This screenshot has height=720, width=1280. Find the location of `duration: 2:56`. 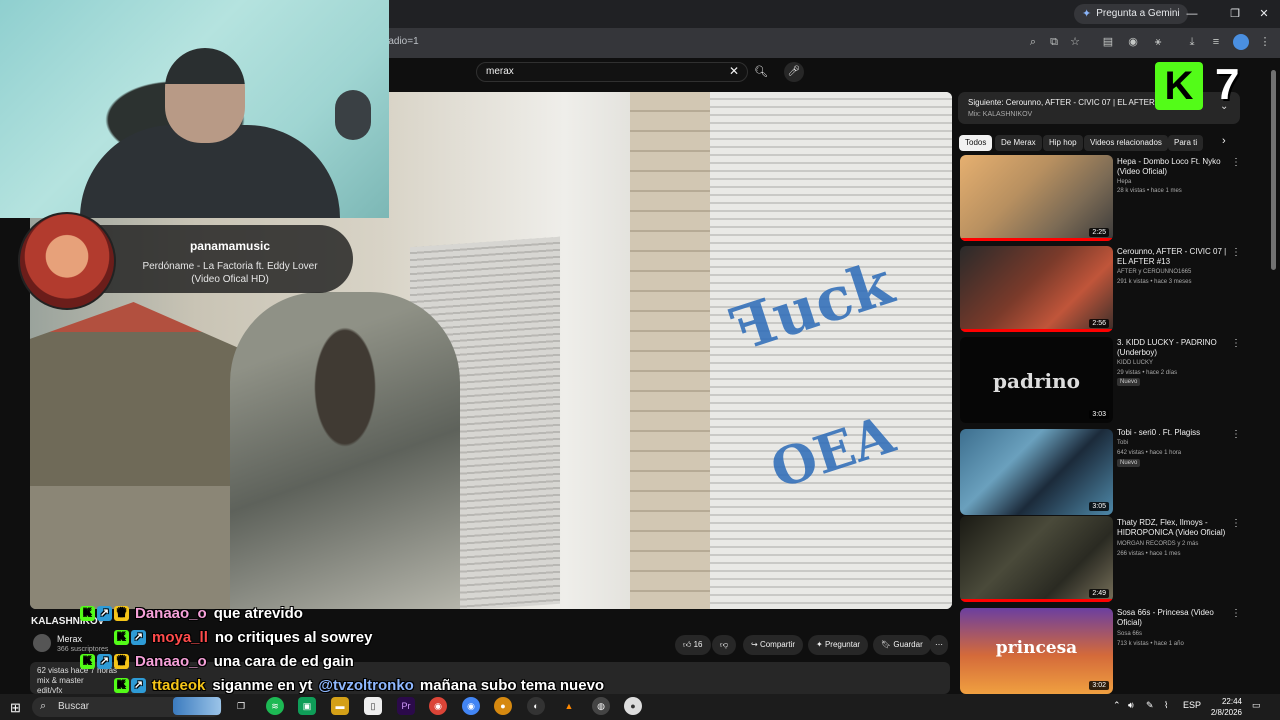

duration: 2:56 is located at coordinates (1099, 323).